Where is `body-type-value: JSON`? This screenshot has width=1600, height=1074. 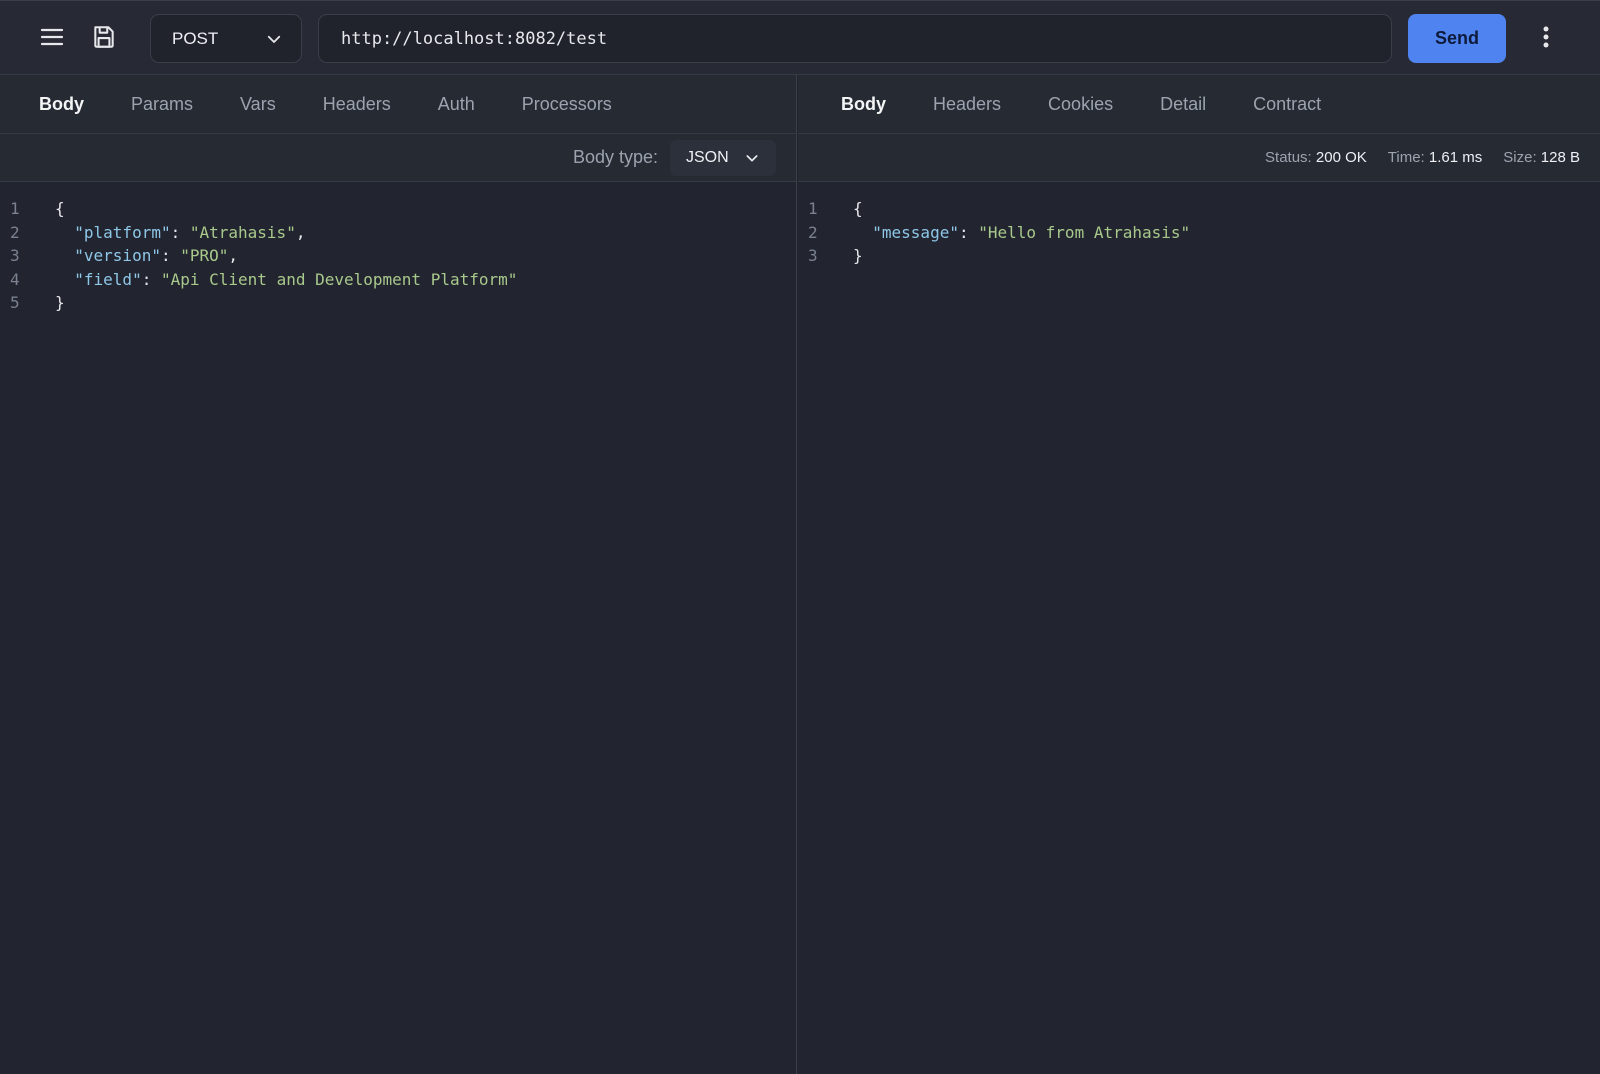 body-type-value: JSON is located at coordinates (707, 157).